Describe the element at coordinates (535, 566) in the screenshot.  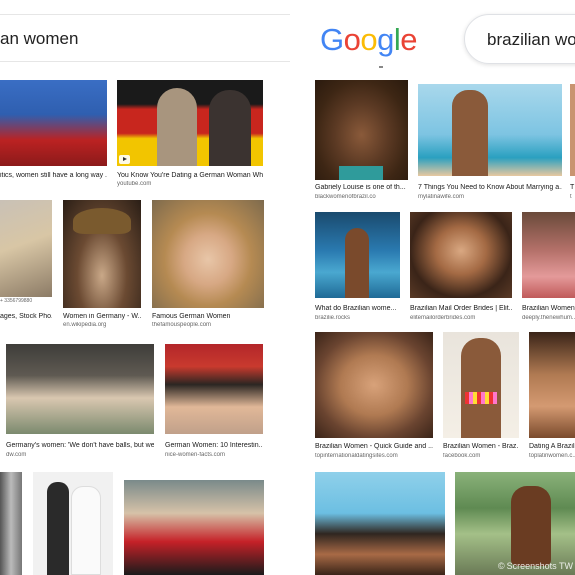
I see `watermark: Screenshots TW` at that location.